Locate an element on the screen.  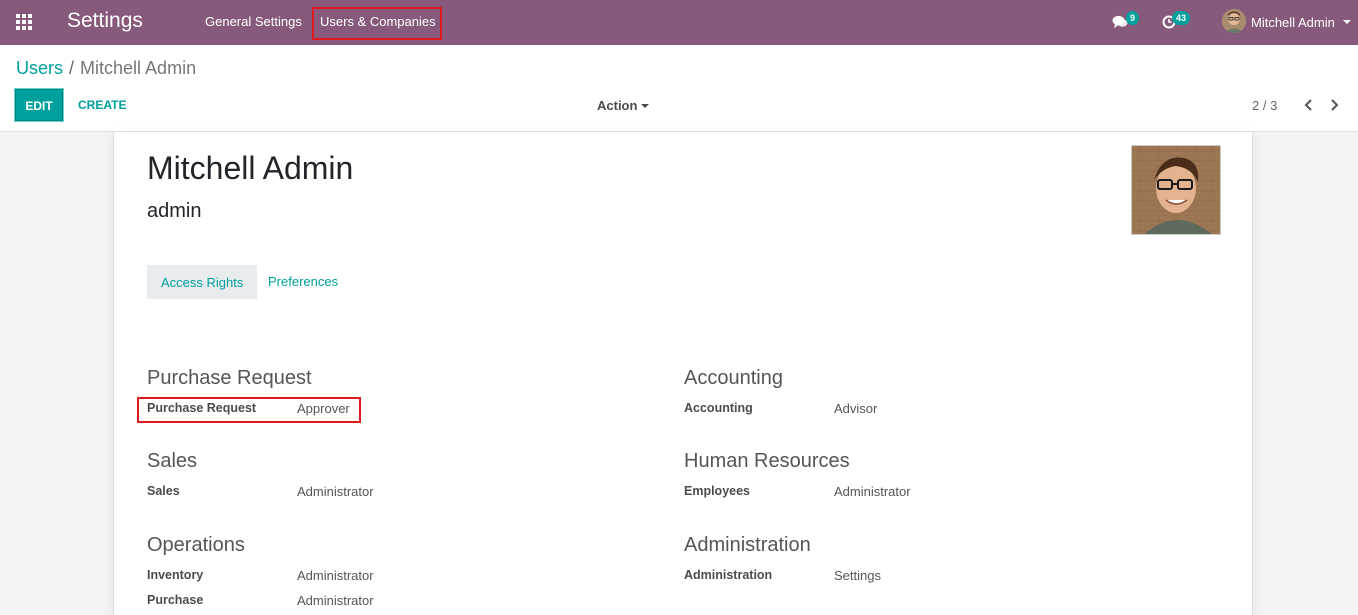
tab-preferences: Preferences is located at coordinates (303, 282).